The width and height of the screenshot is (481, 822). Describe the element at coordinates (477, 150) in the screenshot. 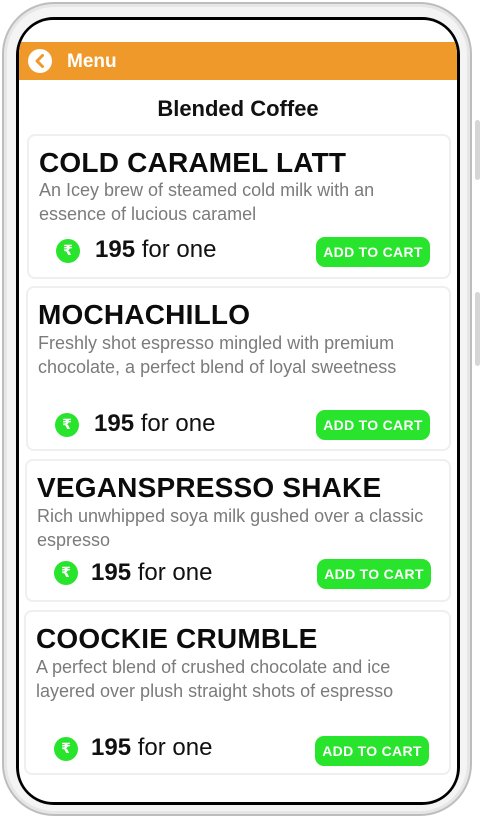

I see `volume-up-button` at that location.